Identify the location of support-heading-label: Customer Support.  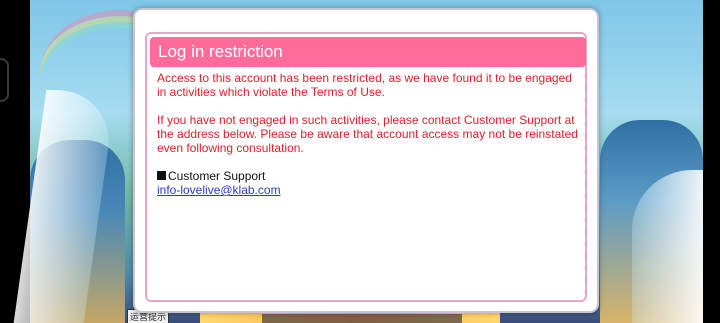
(217, 176).